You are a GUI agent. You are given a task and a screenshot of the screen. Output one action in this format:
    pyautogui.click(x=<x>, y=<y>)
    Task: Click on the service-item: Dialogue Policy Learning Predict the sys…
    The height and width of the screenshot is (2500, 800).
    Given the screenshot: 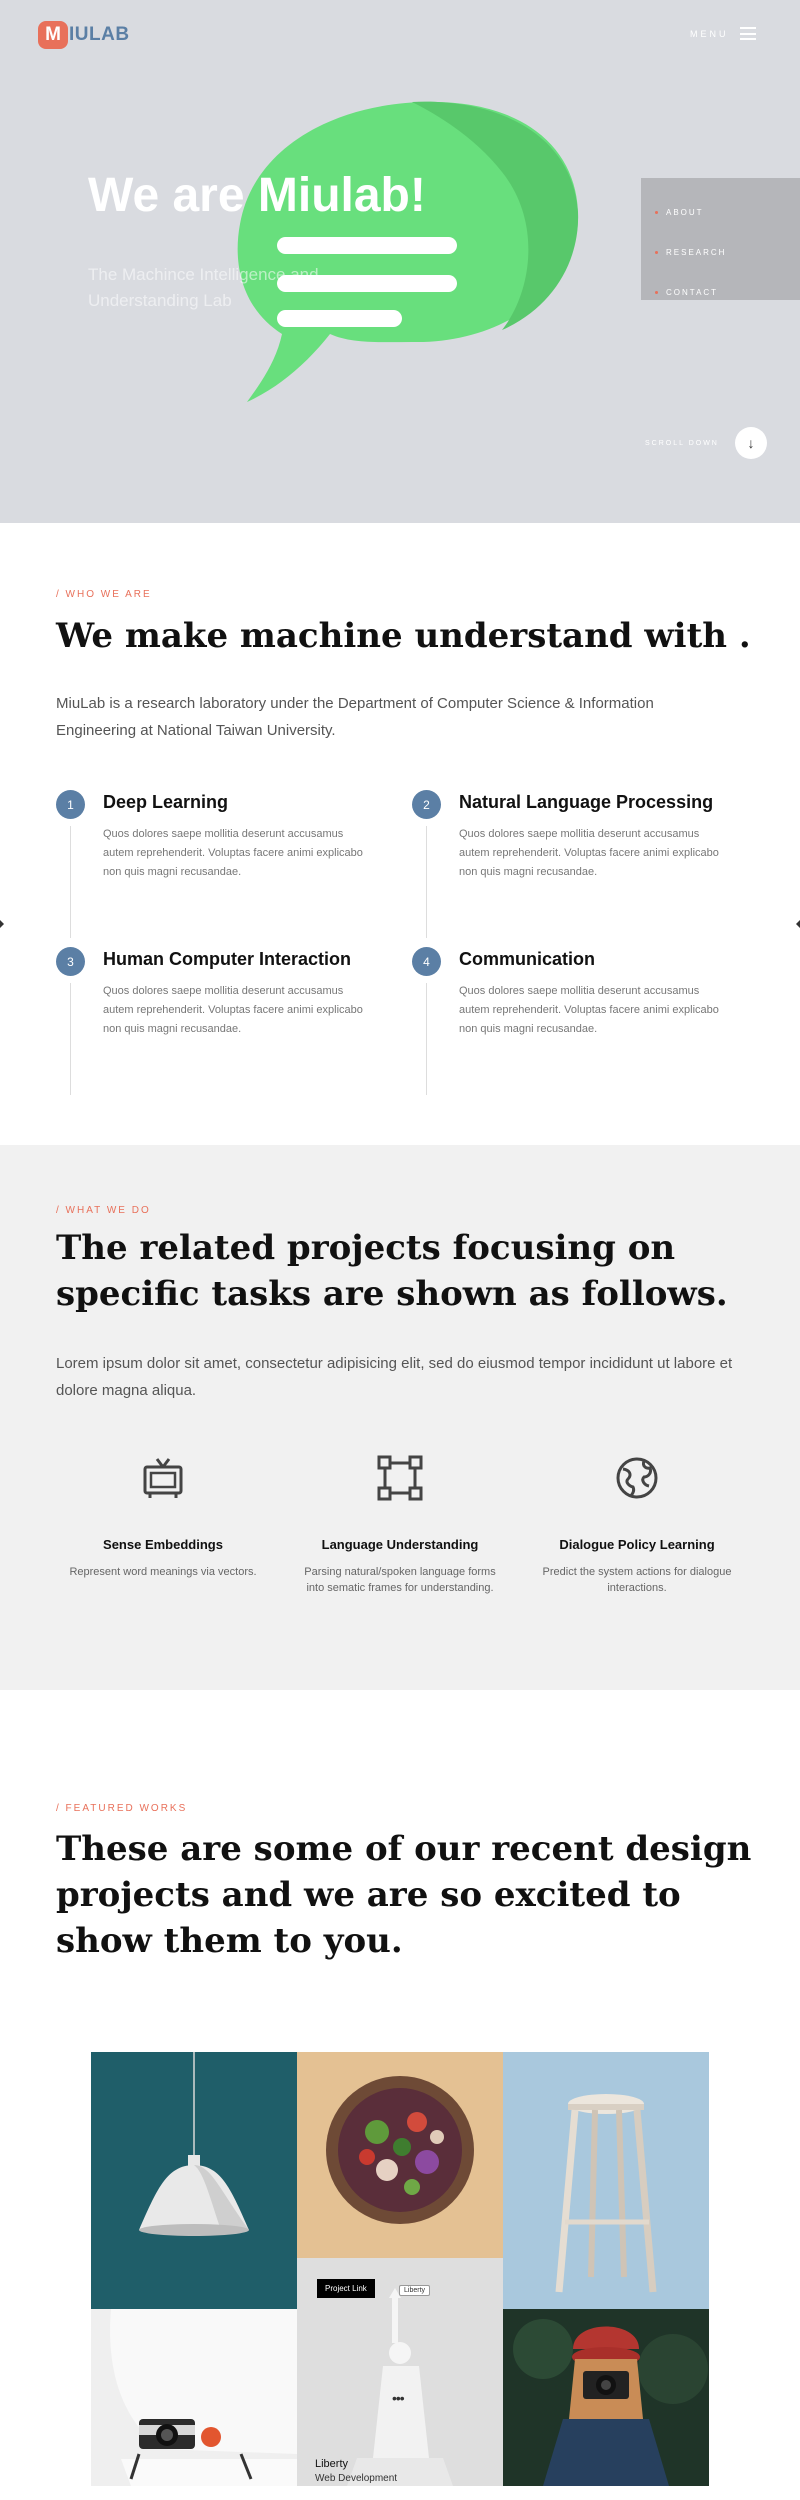 What is the action you would take?
    pyautogui.click(x=637, y=1525)
    